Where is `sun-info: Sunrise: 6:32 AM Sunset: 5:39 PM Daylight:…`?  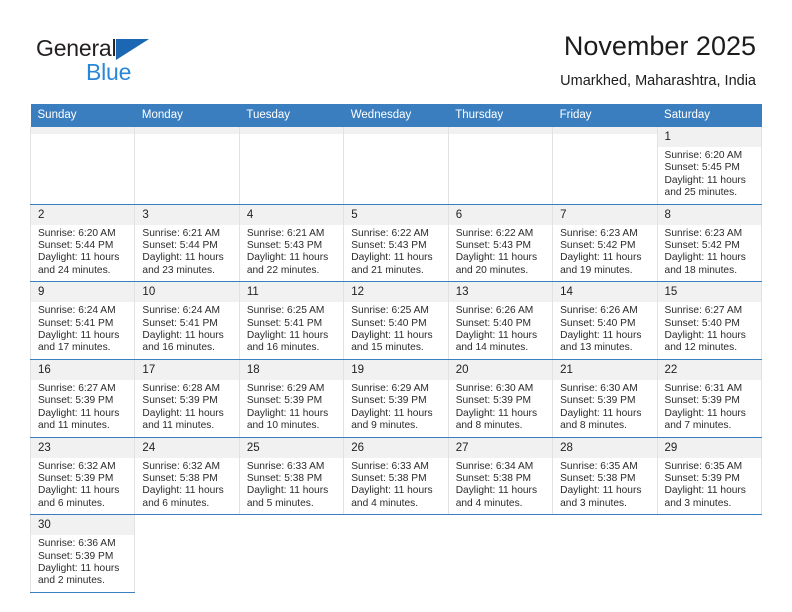
sun-info: Sunrise: 6:32 AM Sunset: 5:39 PM Daylight:… is located at coordinates (82, 486).